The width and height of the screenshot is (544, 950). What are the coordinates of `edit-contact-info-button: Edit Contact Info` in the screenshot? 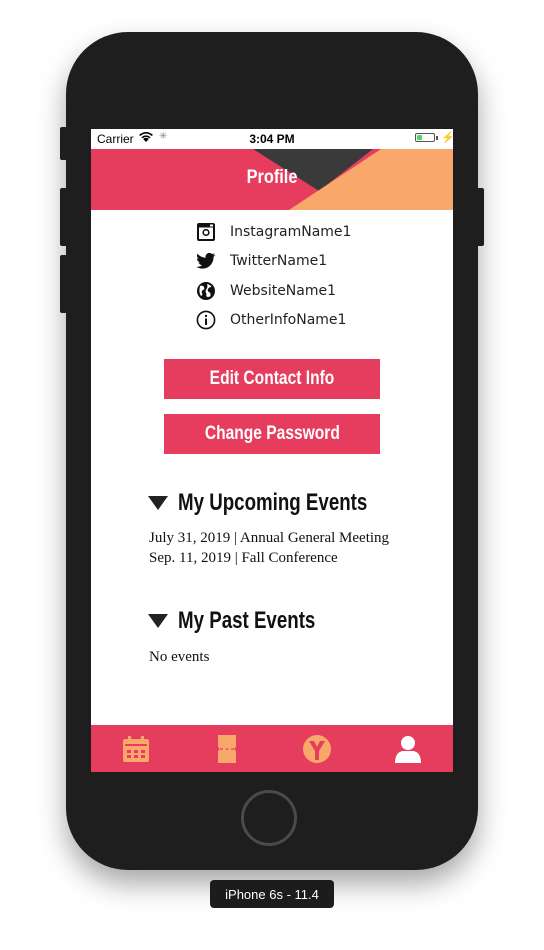 It's located at (272, 379).